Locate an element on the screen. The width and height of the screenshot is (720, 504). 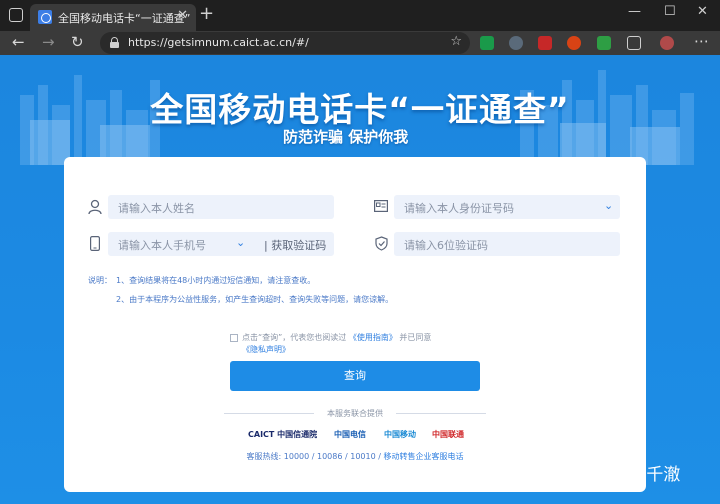
notes-label: 说明： is located at coordinates (100, 280).